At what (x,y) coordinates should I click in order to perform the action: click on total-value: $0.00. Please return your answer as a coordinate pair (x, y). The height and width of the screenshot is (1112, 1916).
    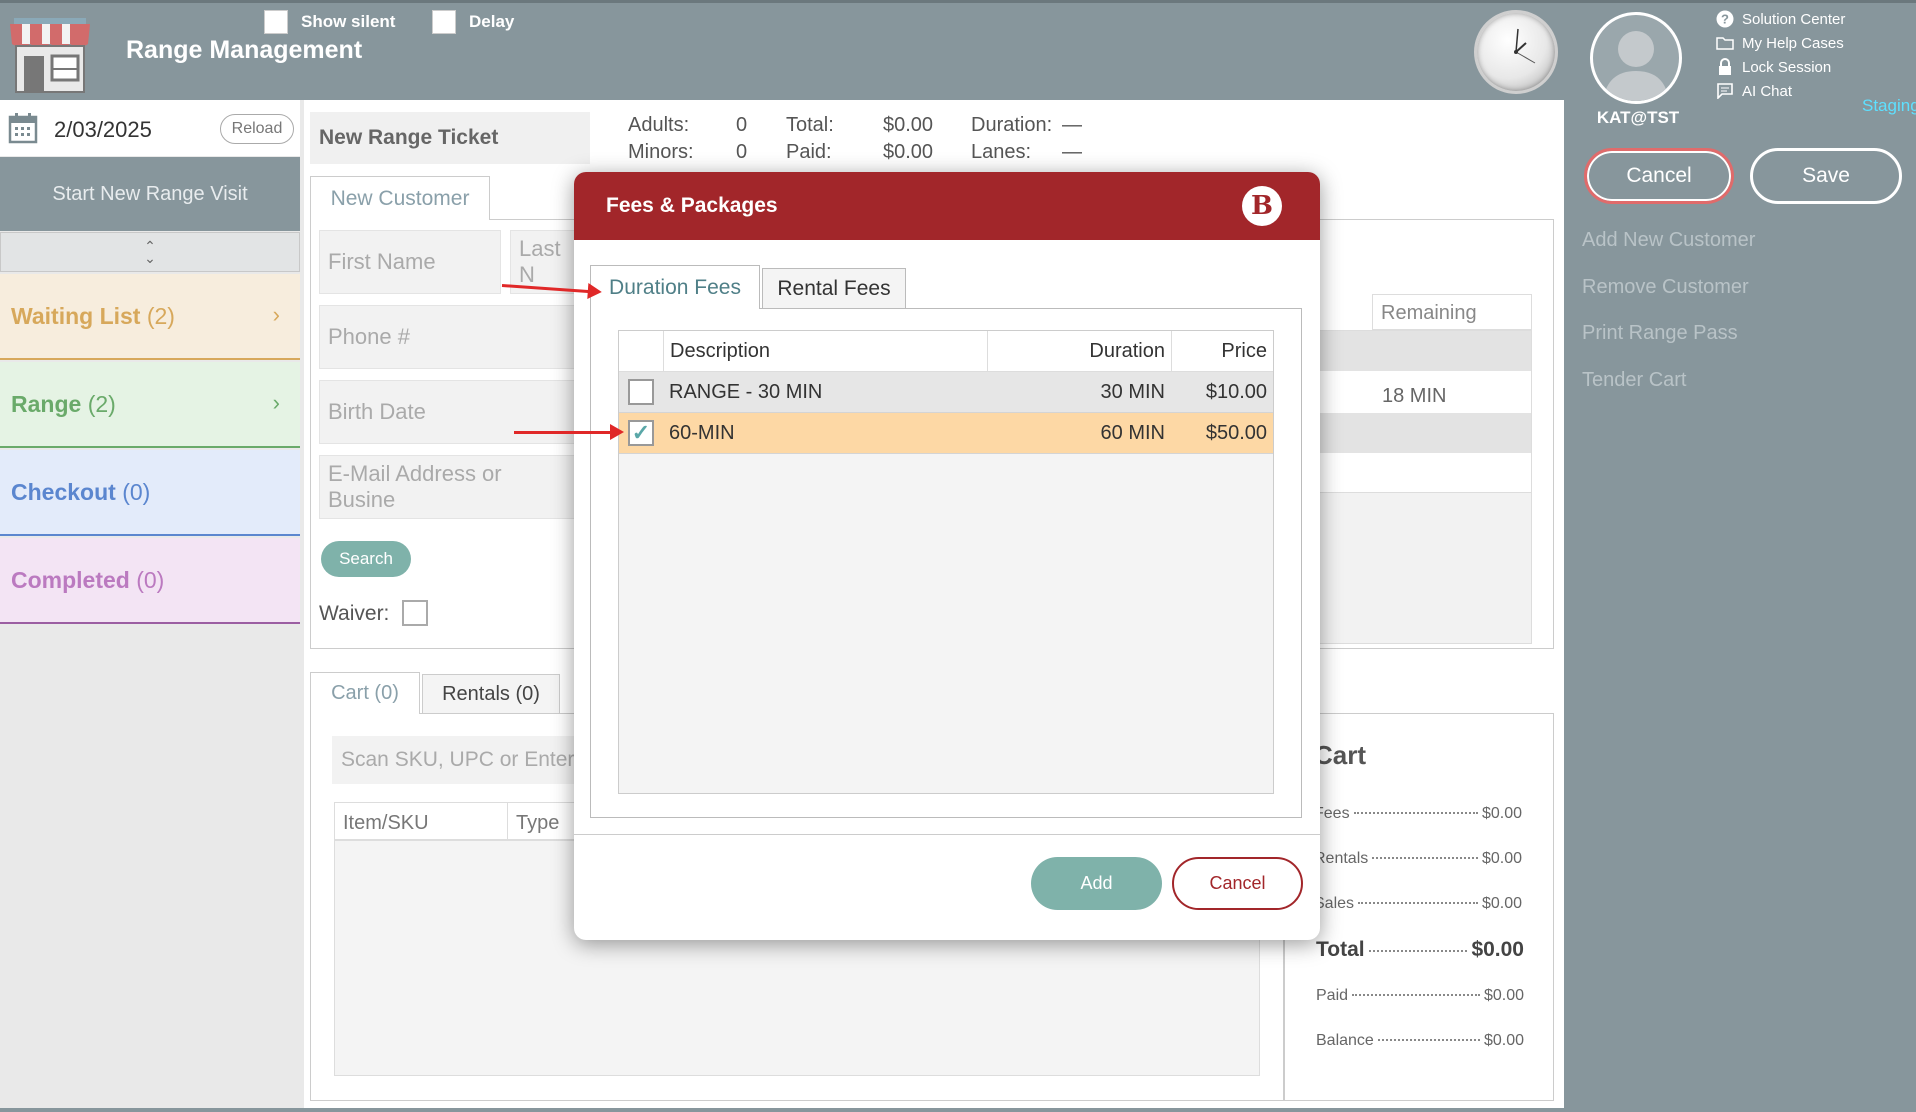
    Looking at the image, I should click on (908, 125).